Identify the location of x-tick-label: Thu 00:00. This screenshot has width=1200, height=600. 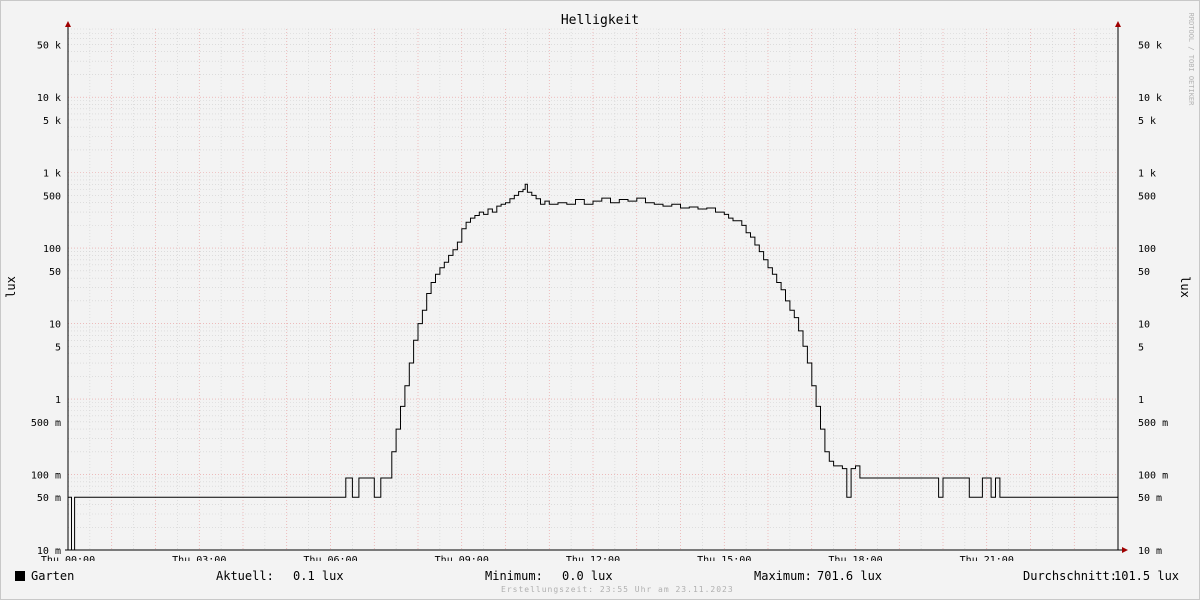
(68, 558).